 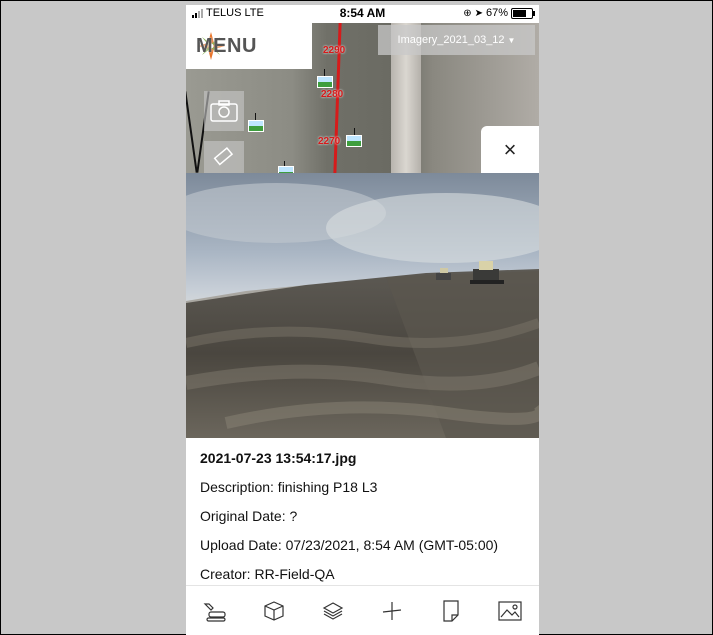 I want to click on box-icon, so click(x=274, y=611).